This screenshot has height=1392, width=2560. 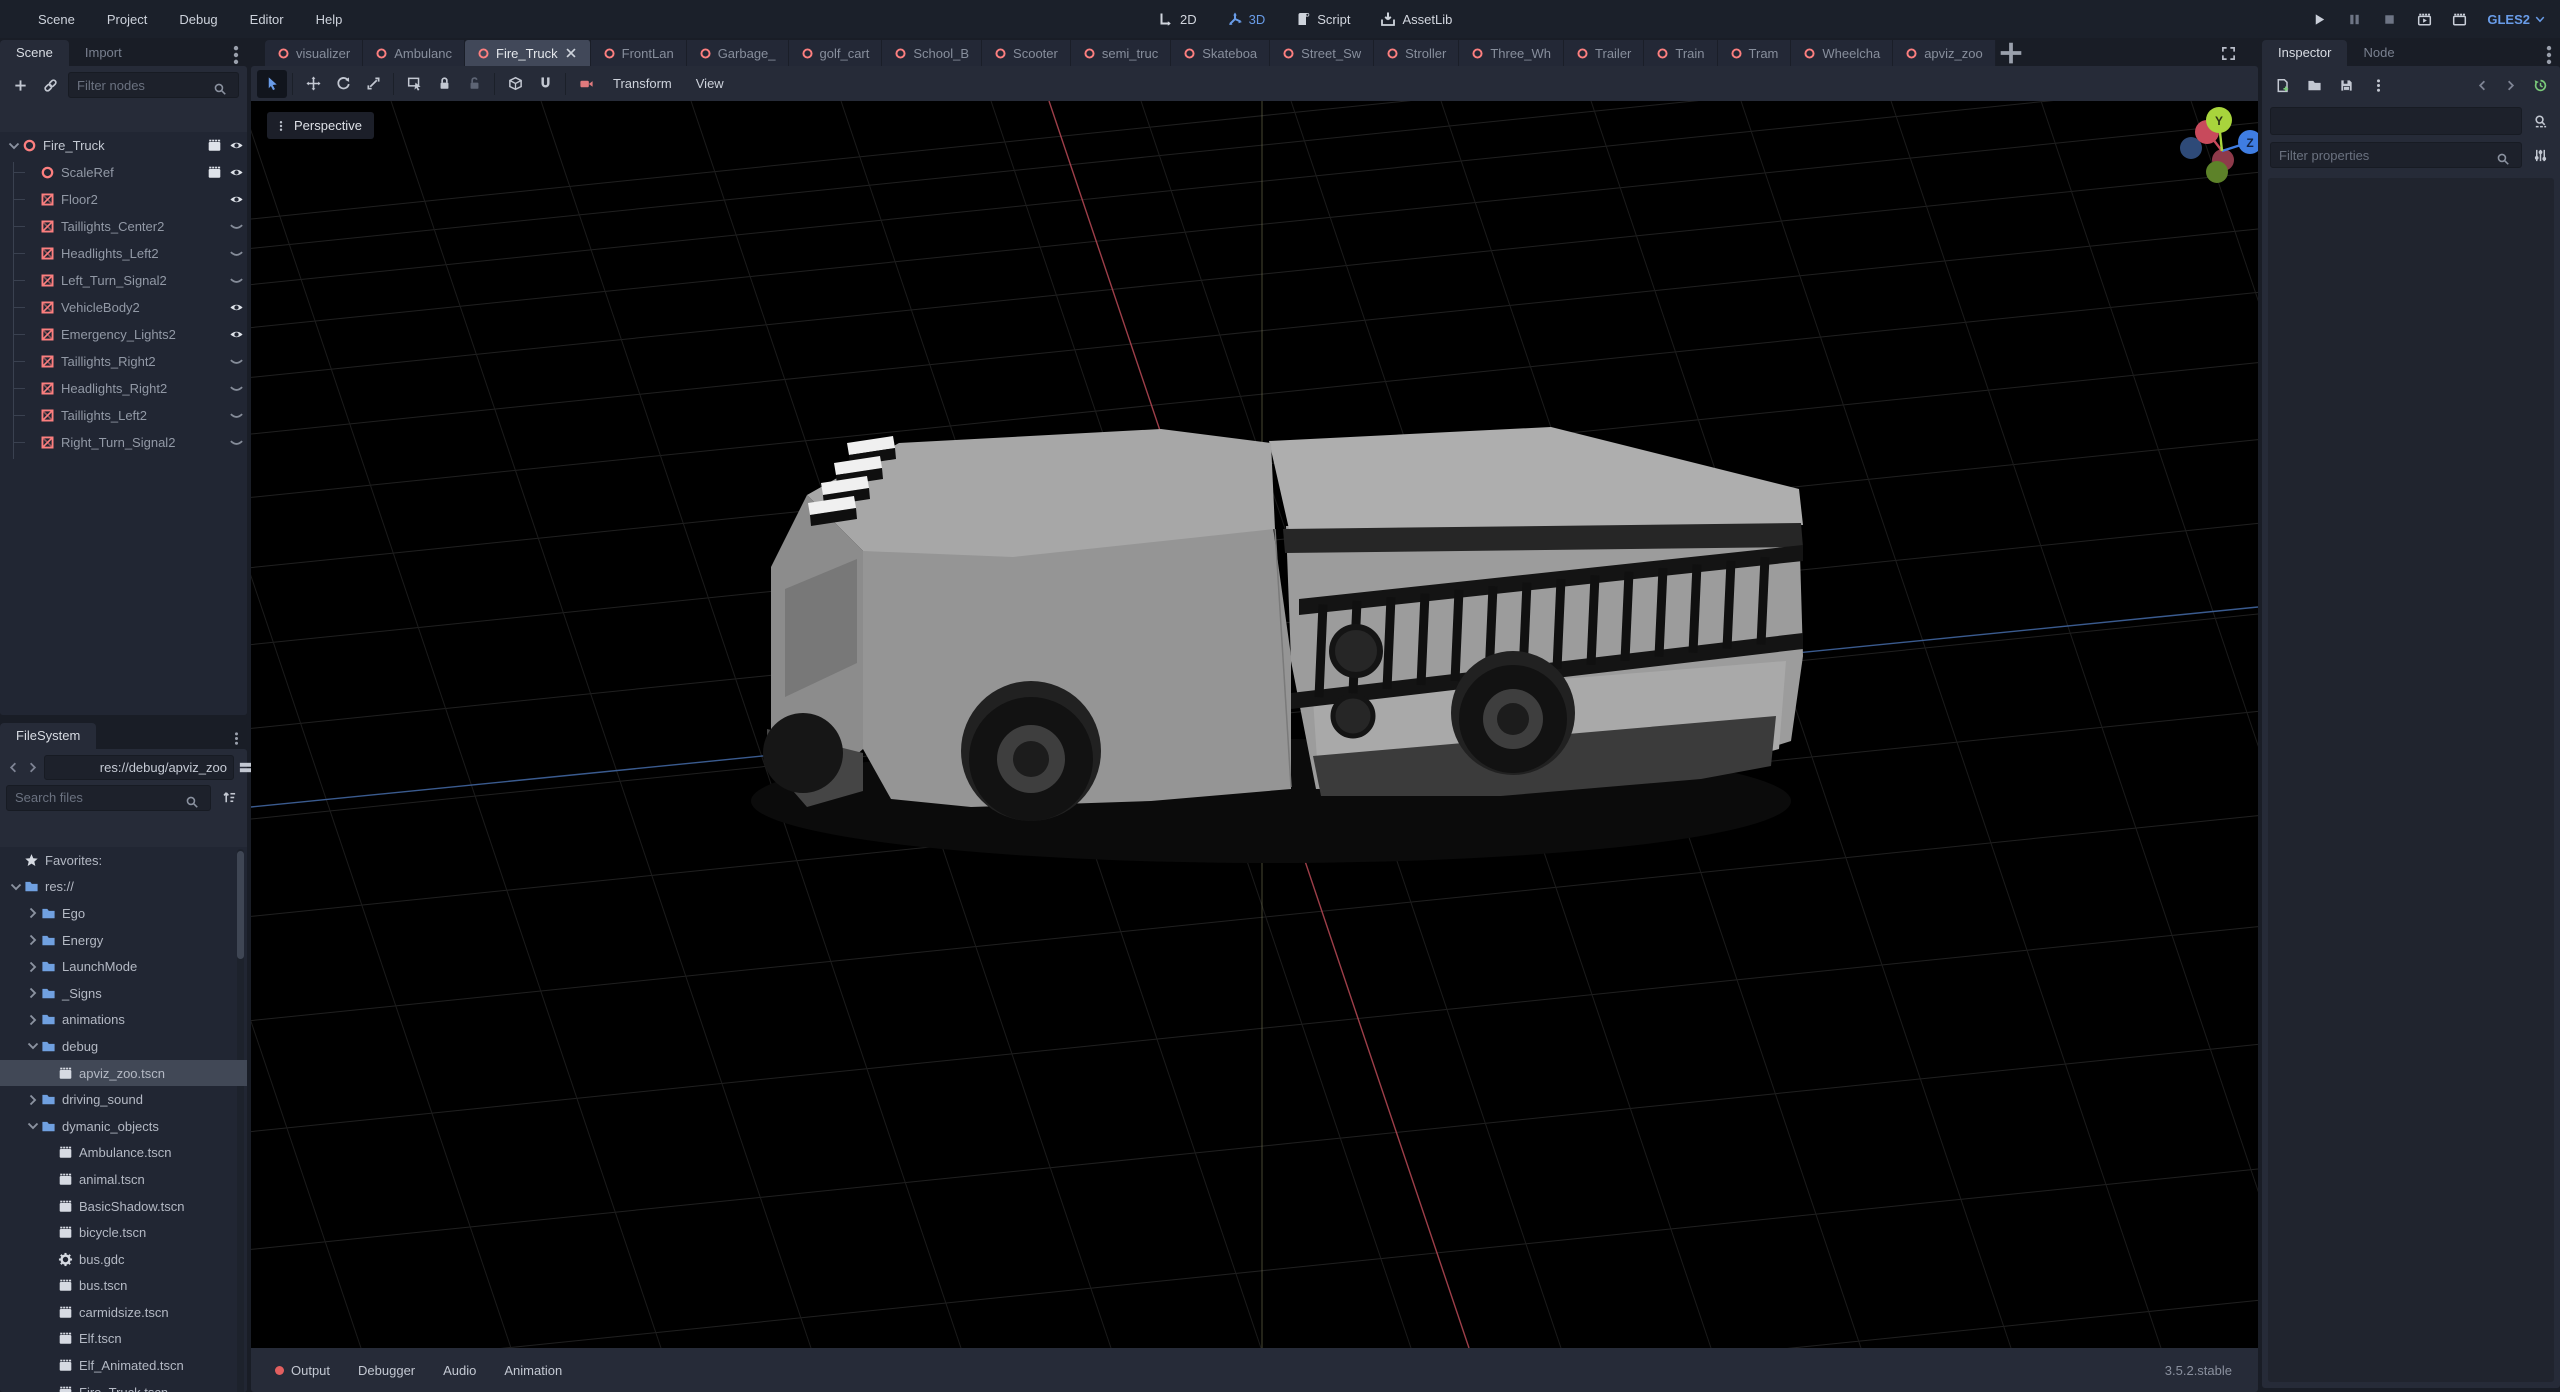 What do you see at coordinates (2424, 19) in the screenshot?
I see `play-scene-button` at bounding box center [2424, 19].